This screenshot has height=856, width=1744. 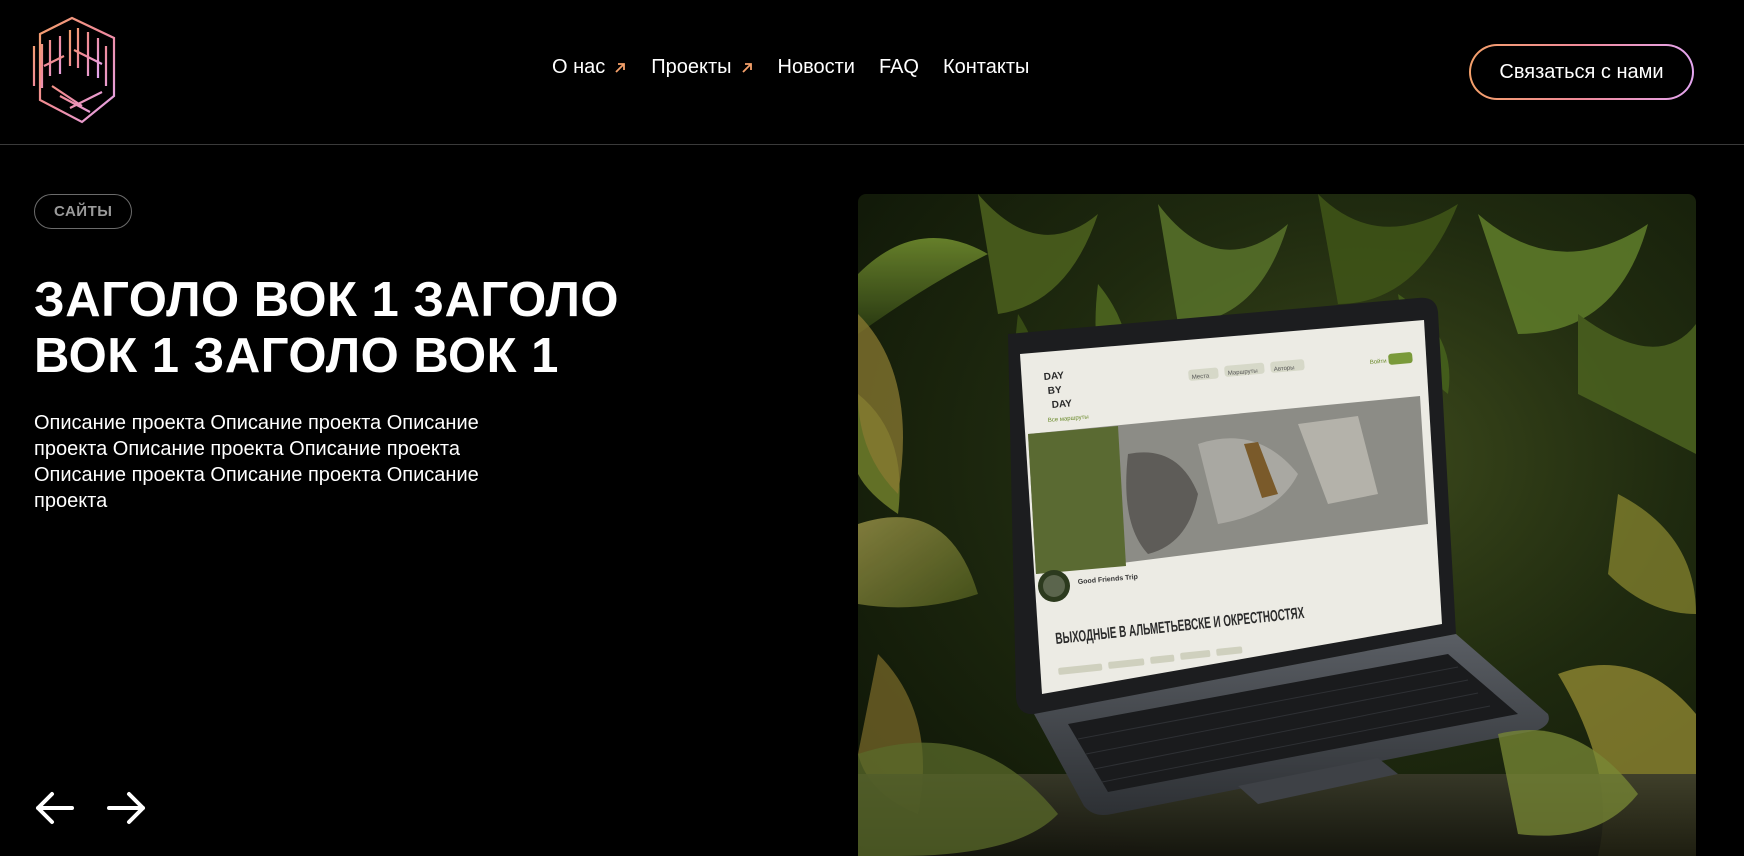 What do you see at coordinates (1378, 362) in the screenshot?
I see `screen-login: Войти` at bounding box center [1378, 362].